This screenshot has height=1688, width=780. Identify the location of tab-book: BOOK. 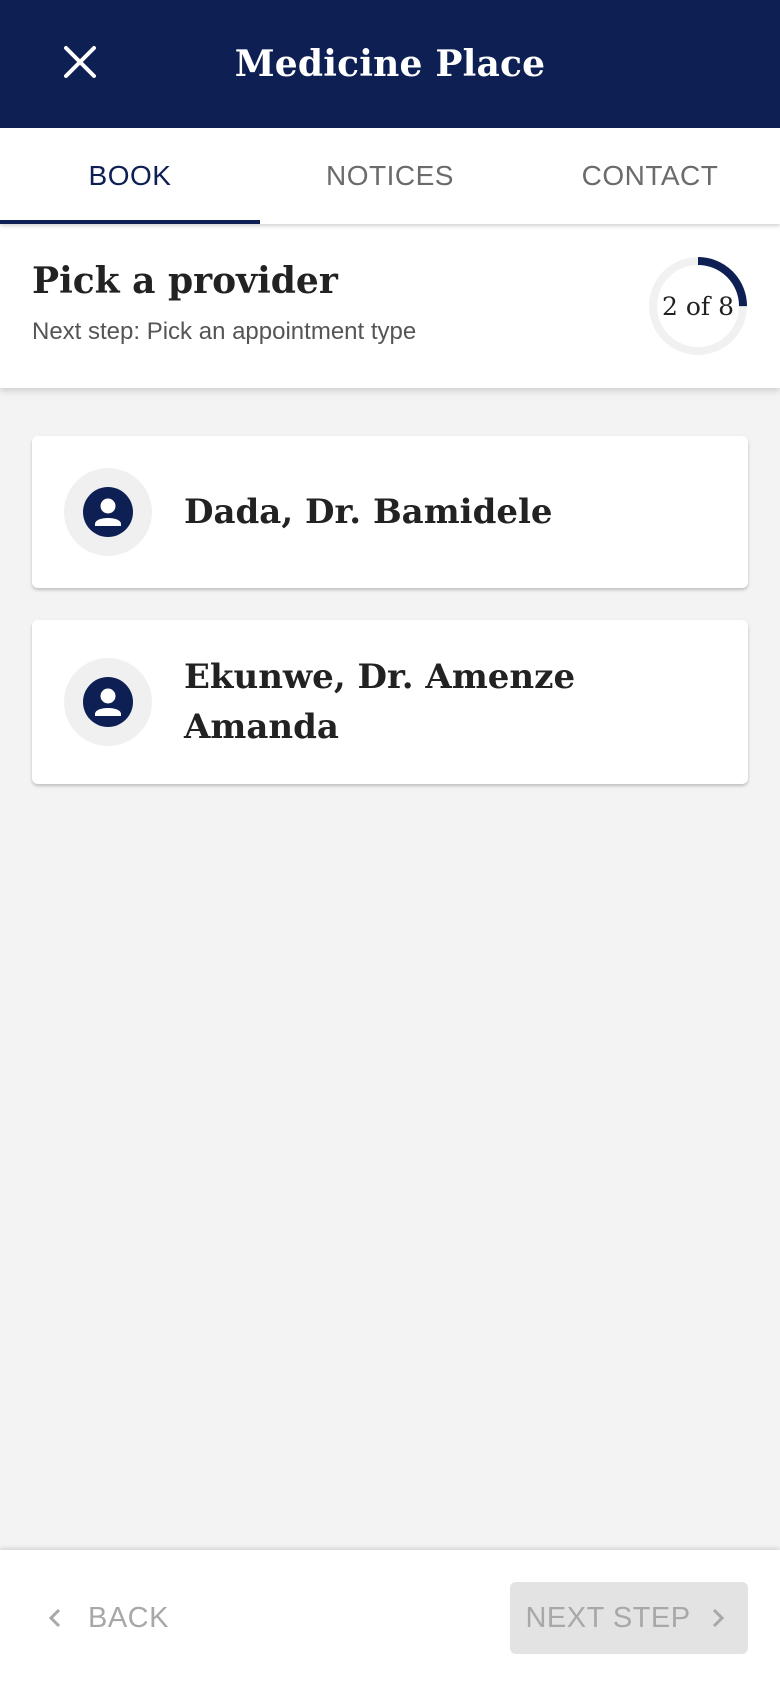
(130, 176).